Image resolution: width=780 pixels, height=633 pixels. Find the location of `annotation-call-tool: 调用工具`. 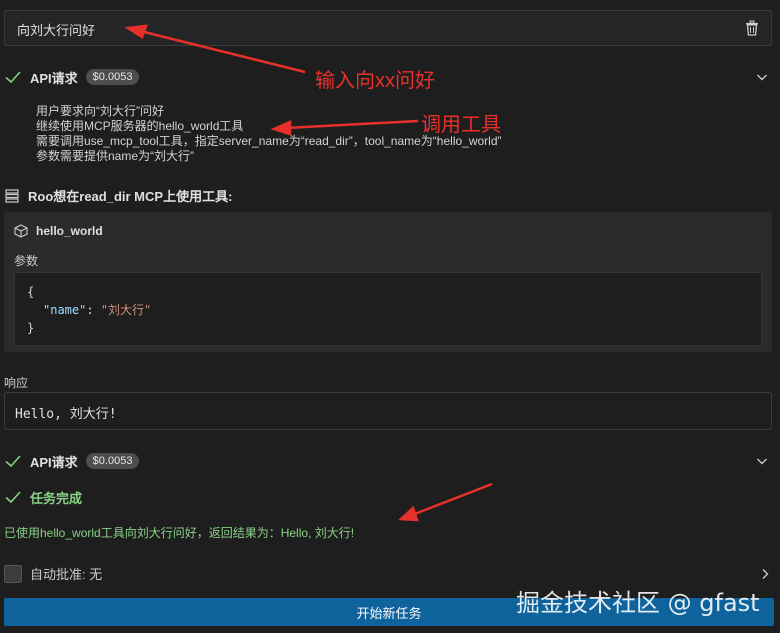

annotation-call-tool: 调用工具 is located at coordinates (461, 125).